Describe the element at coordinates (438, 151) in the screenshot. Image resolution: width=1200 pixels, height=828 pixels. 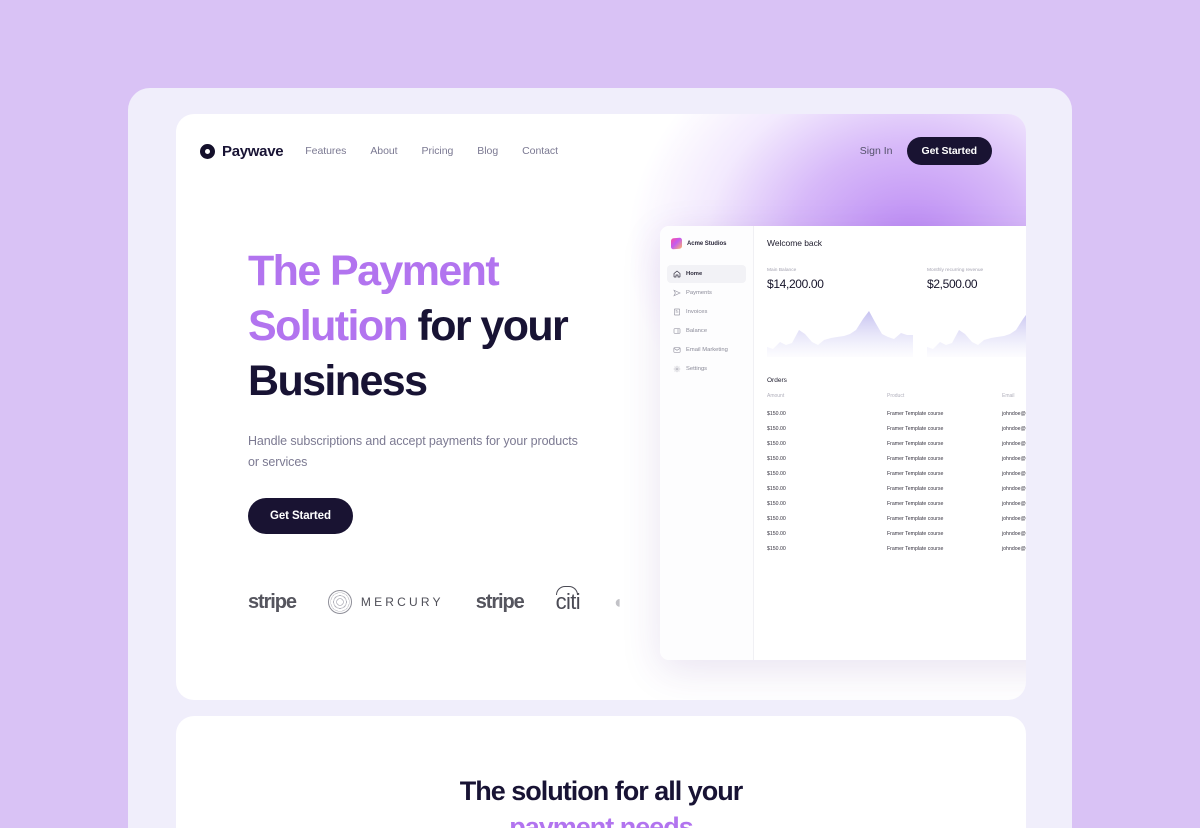
I see `nav-link-pricing: Pricing` at that location.